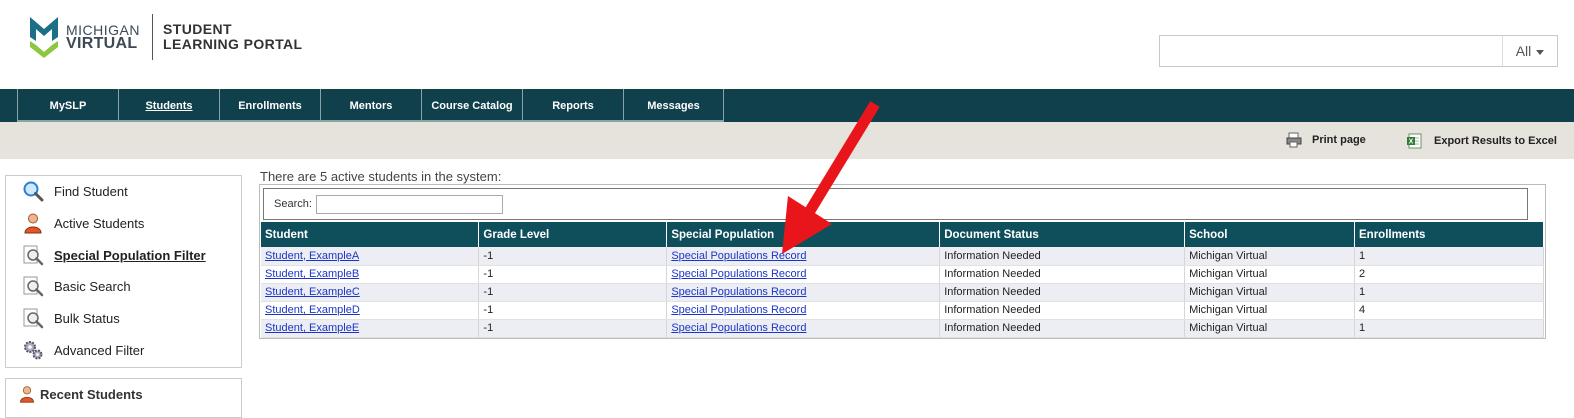 This screenshot has height=418, width=1574. I want to click on printer-icon, so click(1294, 140).